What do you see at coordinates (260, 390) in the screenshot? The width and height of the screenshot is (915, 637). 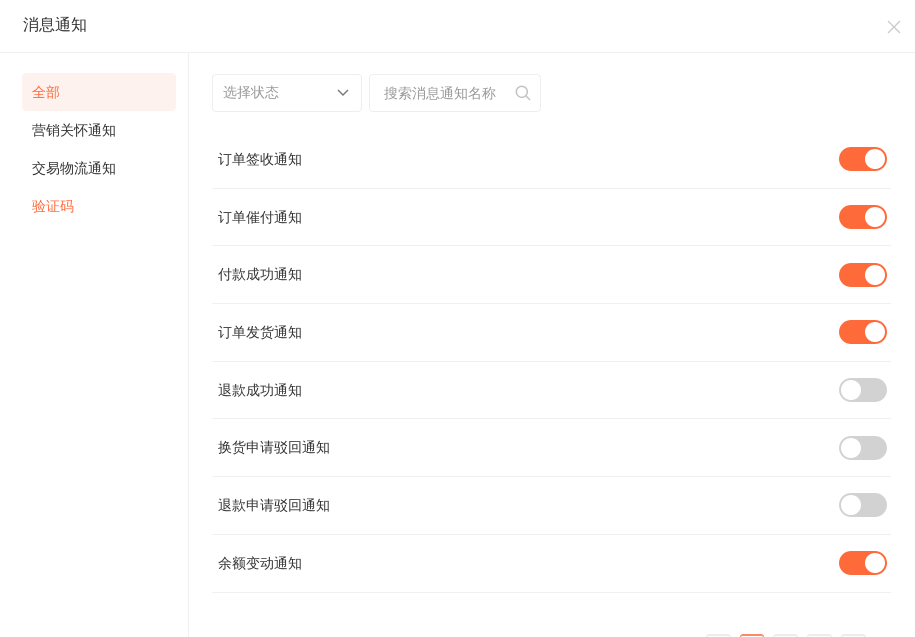 I see `notification-name: 退款成功通知` at bounding box center [260, 390].